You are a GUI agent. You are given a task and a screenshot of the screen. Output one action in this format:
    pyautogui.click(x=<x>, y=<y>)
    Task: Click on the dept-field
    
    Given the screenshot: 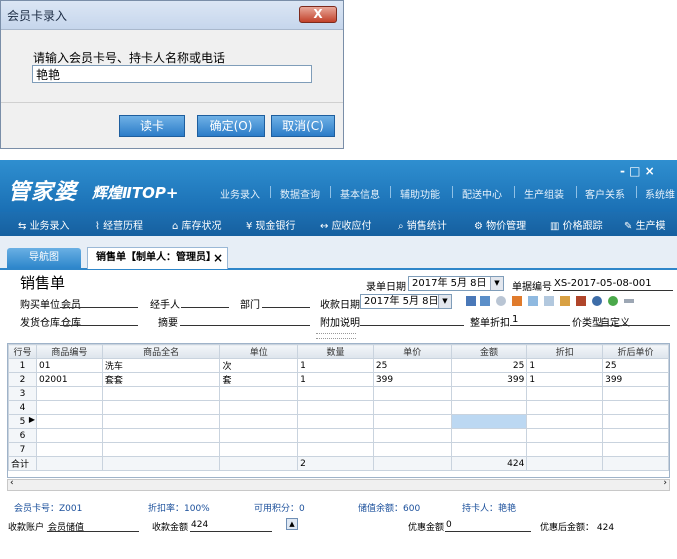 What is the action you would take?
    pyautogui.click(x=286, y=307)
    